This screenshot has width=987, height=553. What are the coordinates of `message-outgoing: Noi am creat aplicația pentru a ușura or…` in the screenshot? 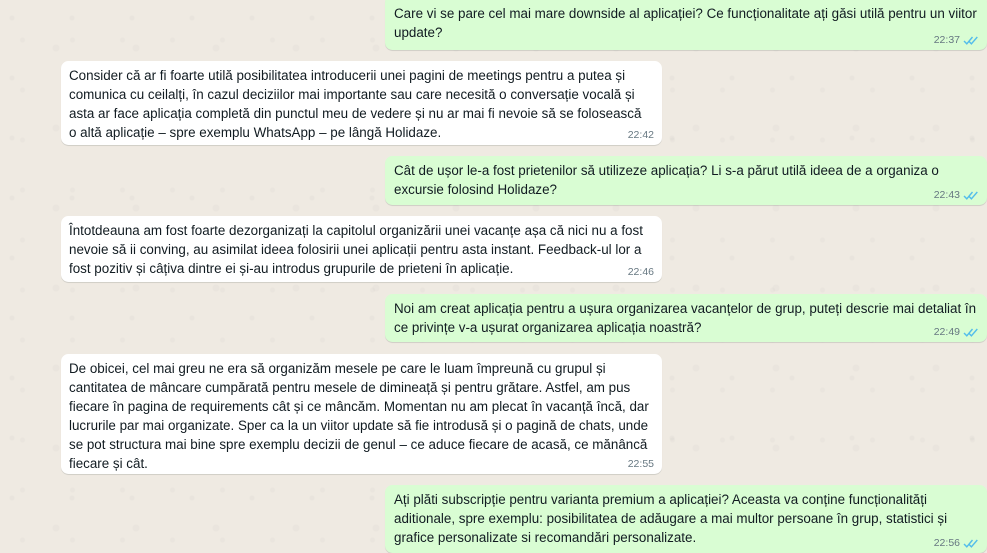 It's located at (686, 318).